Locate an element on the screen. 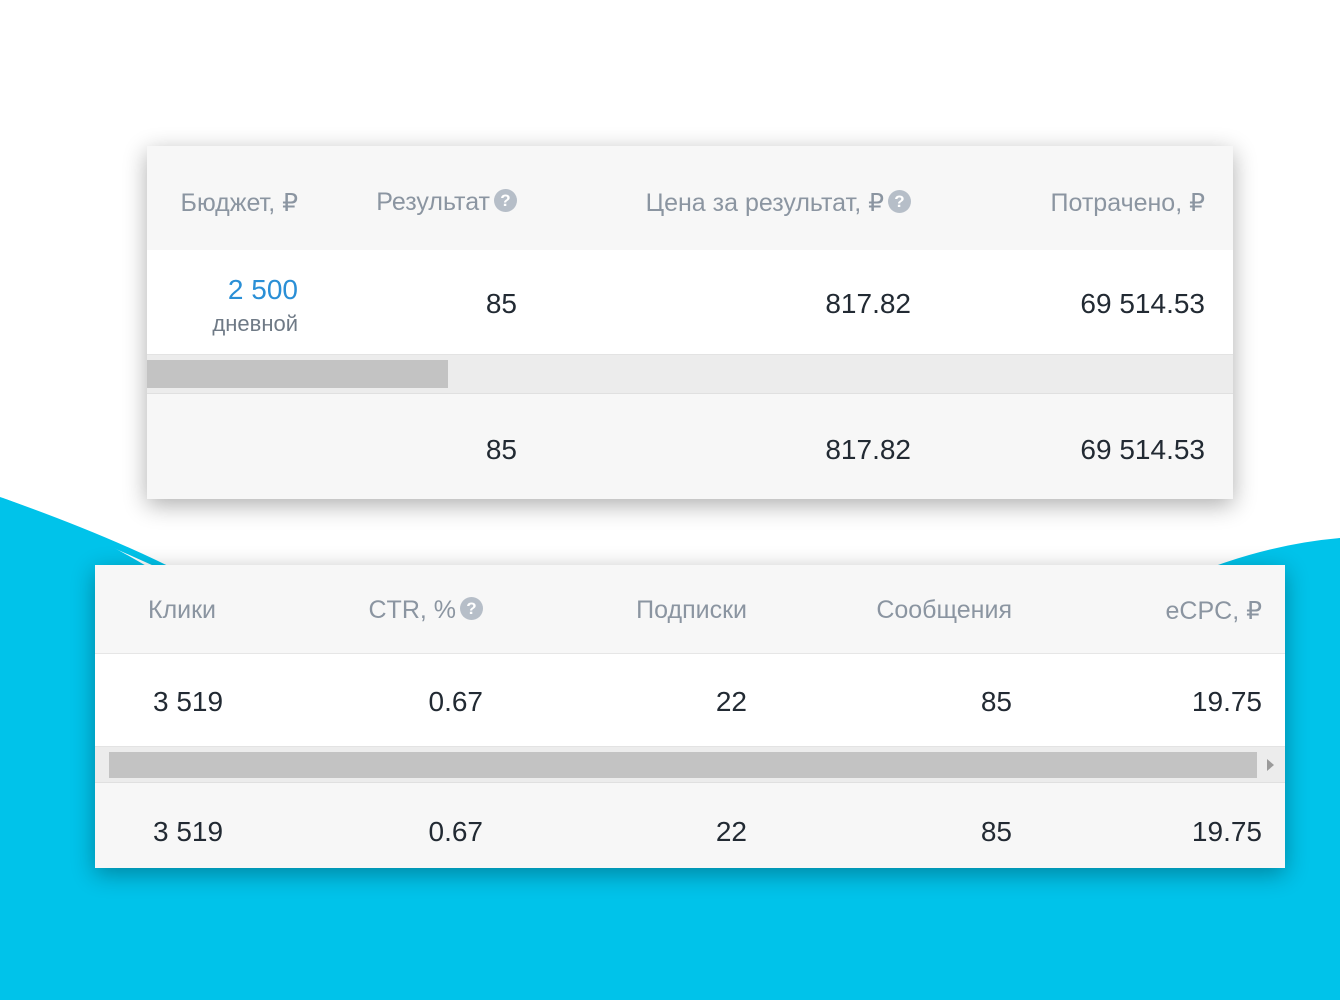 The width and height of the screenshot is (1340, 1000). total-spent-value: 69 514.53 is located at coordinates (1142, 449).